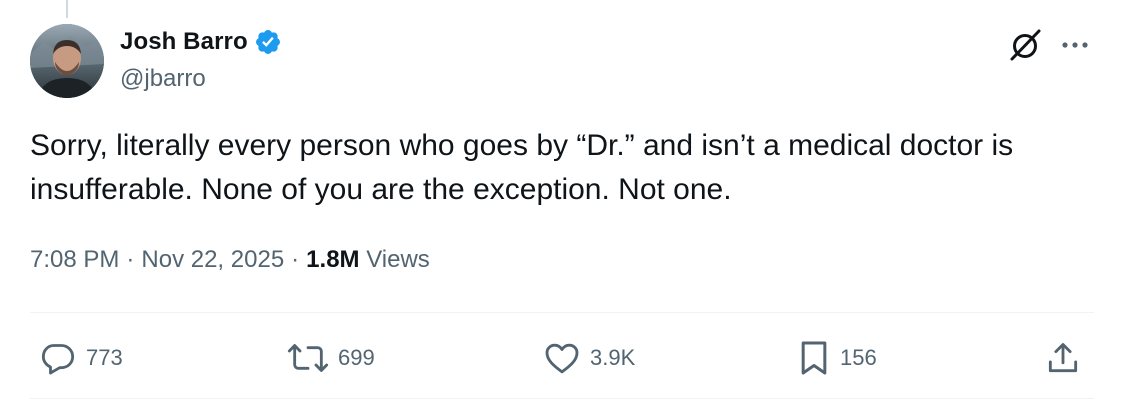 This screenshot has width=1124, height=403. I want to click on divider-bottom, so click(562, 398).